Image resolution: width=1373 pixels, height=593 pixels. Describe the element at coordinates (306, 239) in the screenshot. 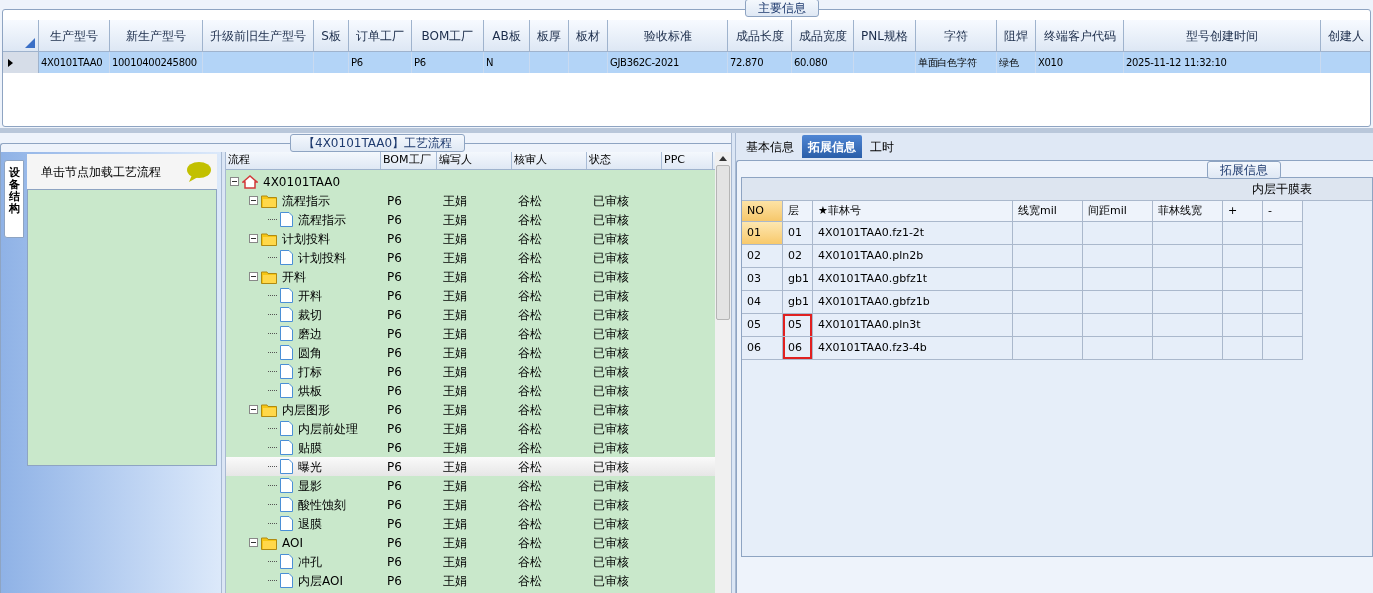

I see `tree-node-label: 计划投料` at that location.